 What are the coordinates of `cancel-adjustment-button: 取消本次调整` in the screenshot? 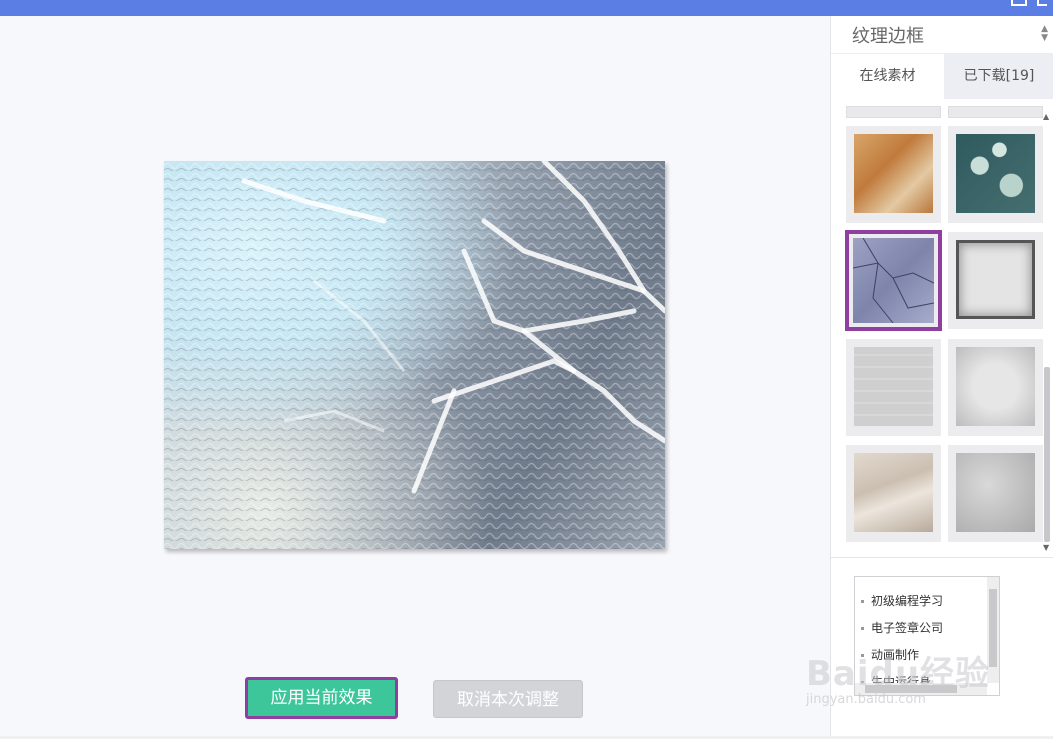 It's located at (508, 699).